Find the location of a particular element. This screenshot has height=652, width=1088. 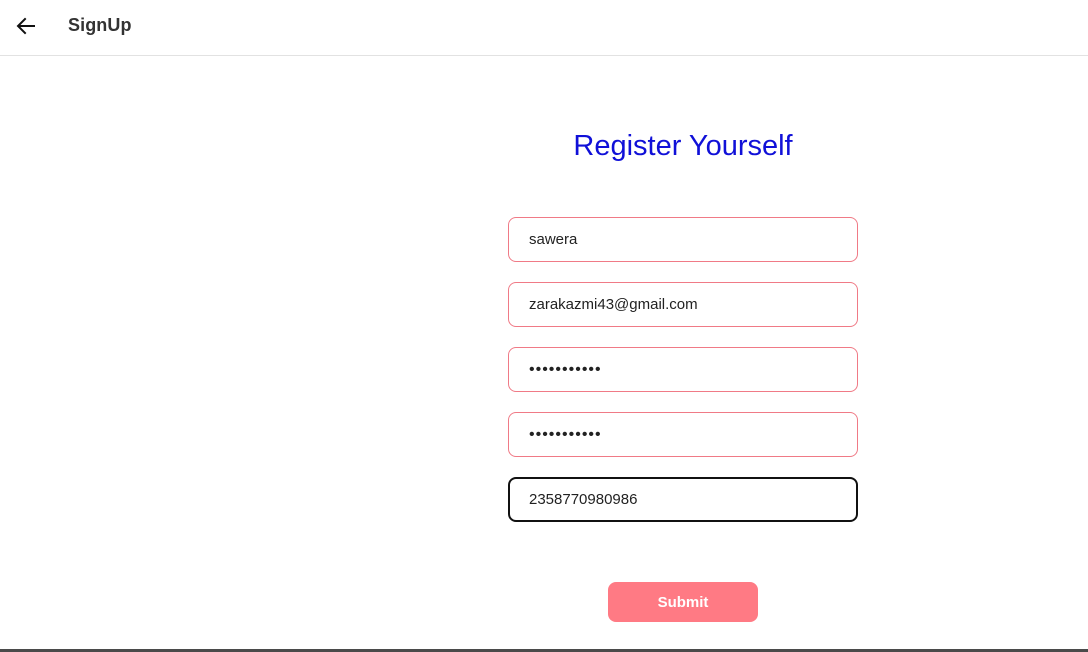

page-title: SignUp is located at coordinates (100, 25).